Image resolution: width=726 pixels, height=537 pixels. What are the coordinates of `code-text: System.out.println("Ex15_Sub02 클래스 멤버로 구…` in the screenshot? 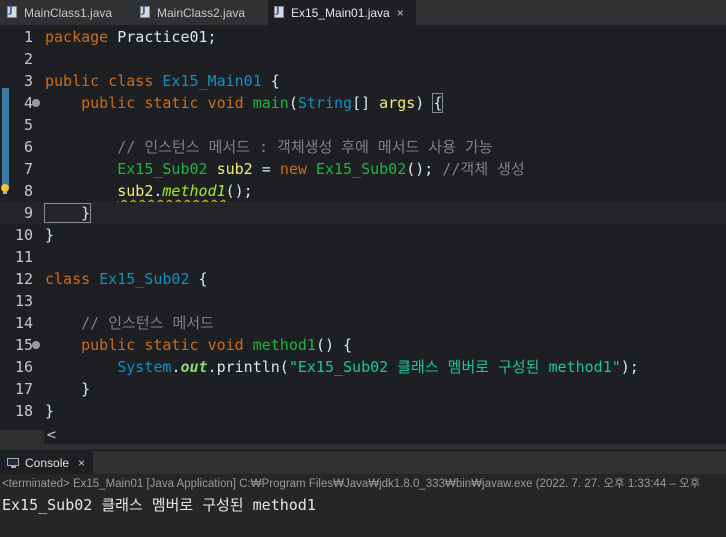 It's located at (378, 367).